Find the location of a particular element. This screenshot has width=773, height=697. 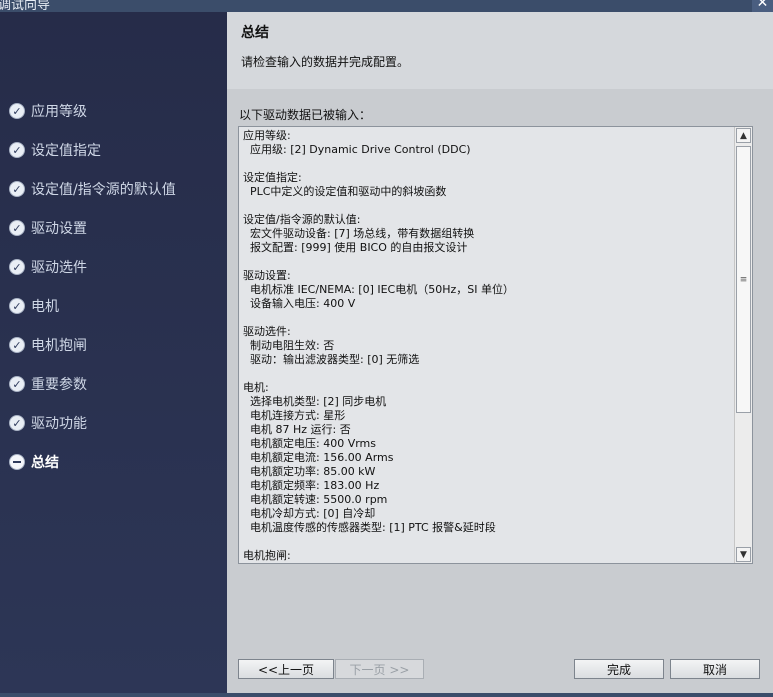

summary-line: 电机额定转速: 5500.0 rpm is located at coordinates (315, 499).